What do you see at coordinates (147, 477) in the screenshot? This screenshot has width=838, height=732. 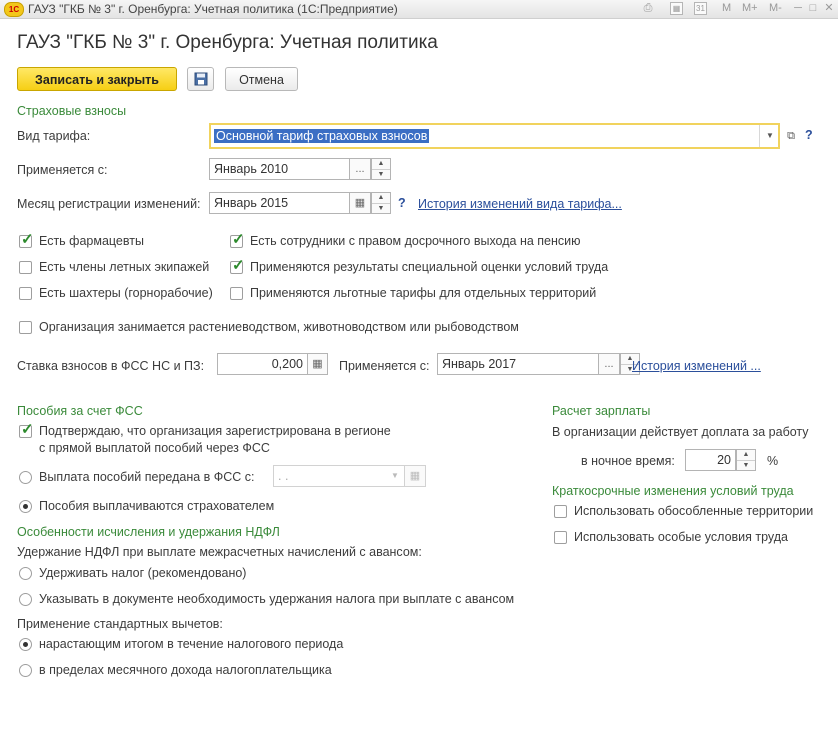 I see `radio-benefits-transferred-label: Выплата пособий передана в ФСС с:` at bounding box center [147, 477].